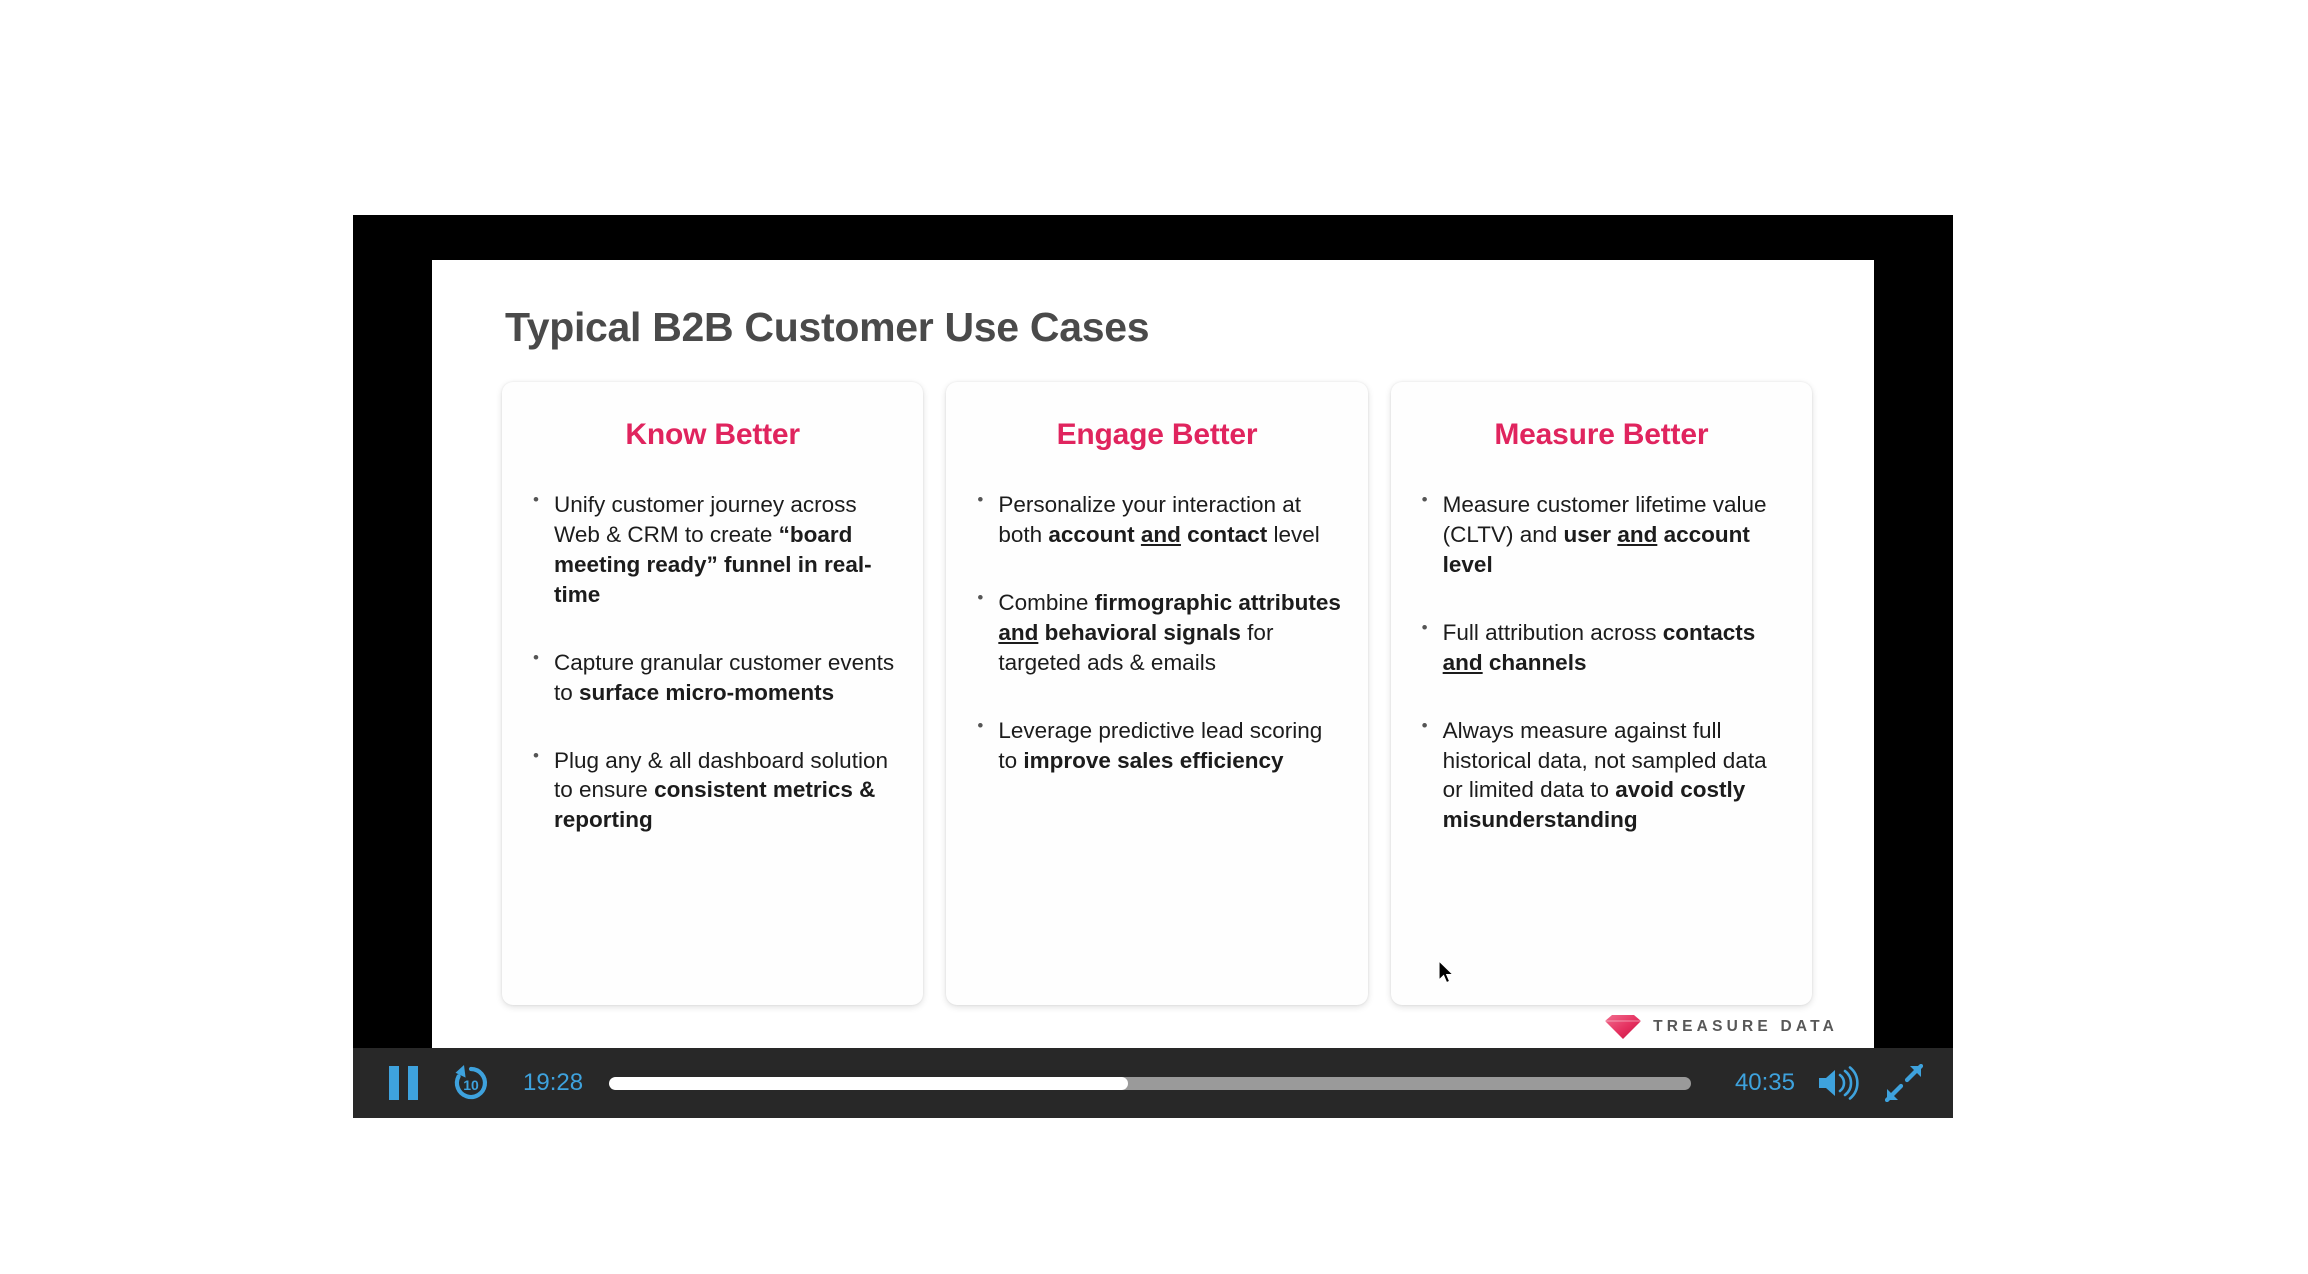  I want to click on treasure-data-logo: TREASURE DATA, so click(1721, 1027).